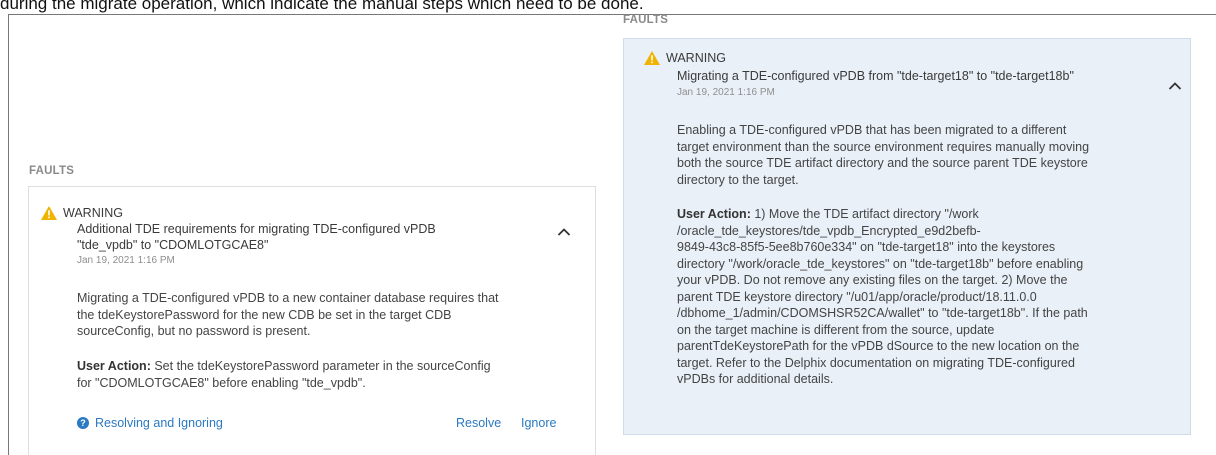 Image resolution: width=1216 pixels, height=455 pixels. I want to click on help-icon: ?, so click(83, 423).